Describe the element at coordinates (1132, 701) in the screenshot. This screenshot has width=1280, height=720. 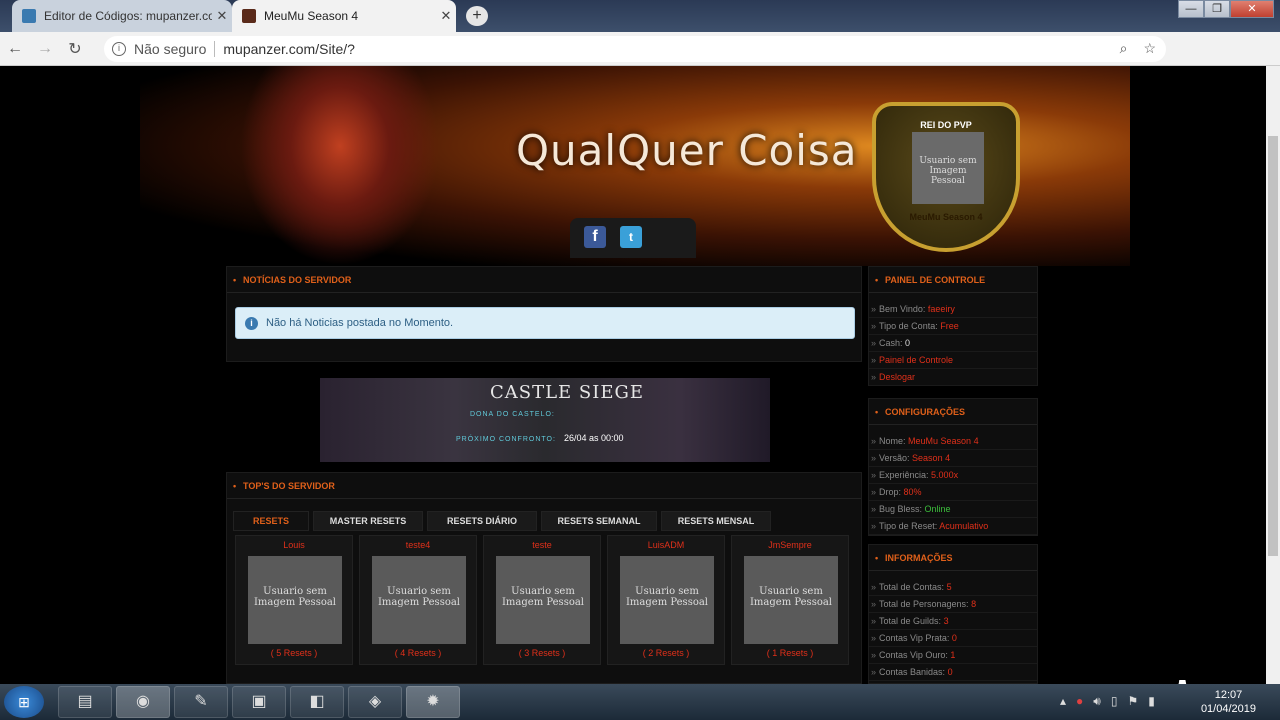
I see `flag-icon: ⚑` at that location.